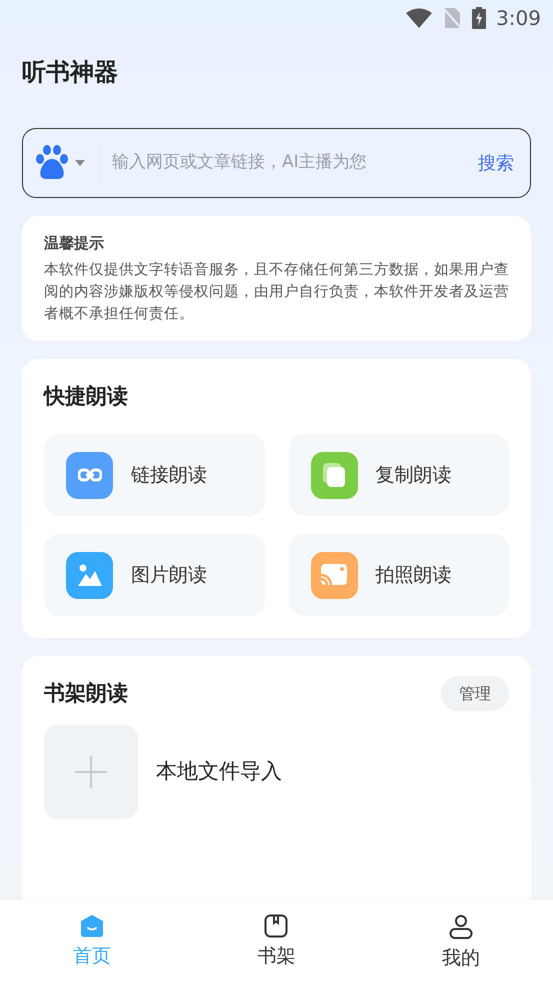 This screenshot has height=983, width=553. I want to click on tile-label: 复制朗读, so click(414, 475).